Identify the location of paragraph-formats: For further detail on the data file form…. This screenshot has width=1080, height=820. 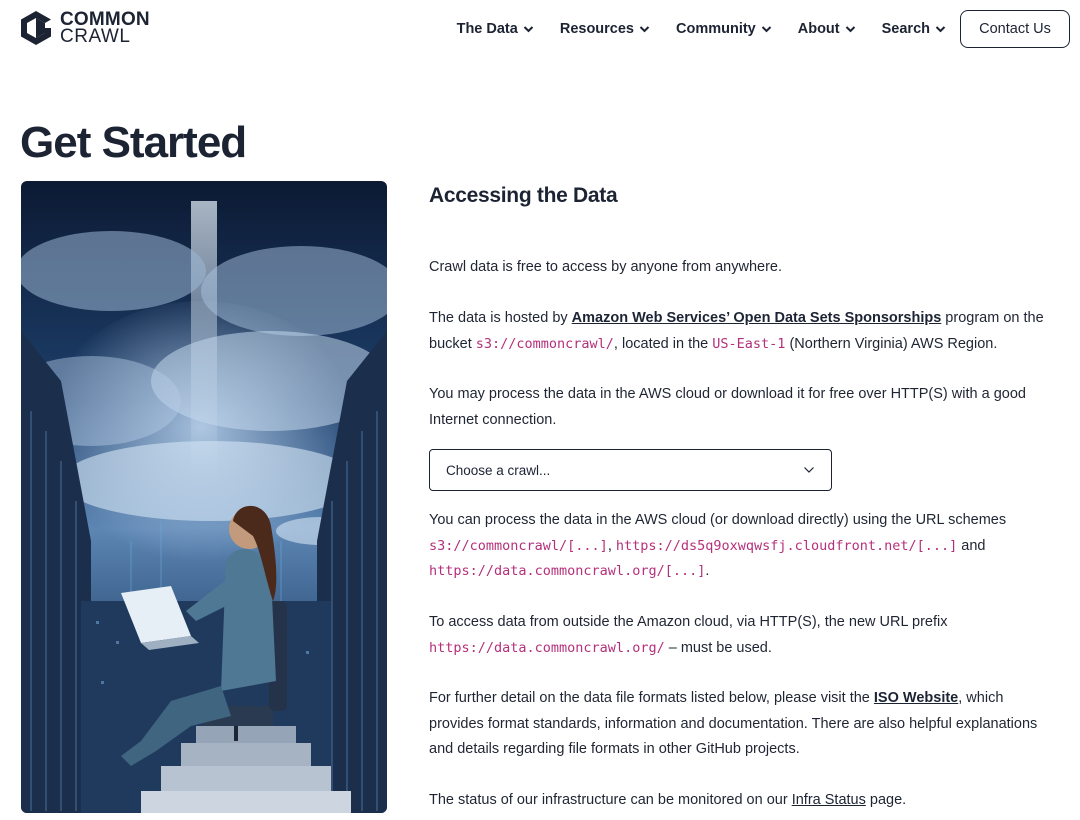
(744, 724).